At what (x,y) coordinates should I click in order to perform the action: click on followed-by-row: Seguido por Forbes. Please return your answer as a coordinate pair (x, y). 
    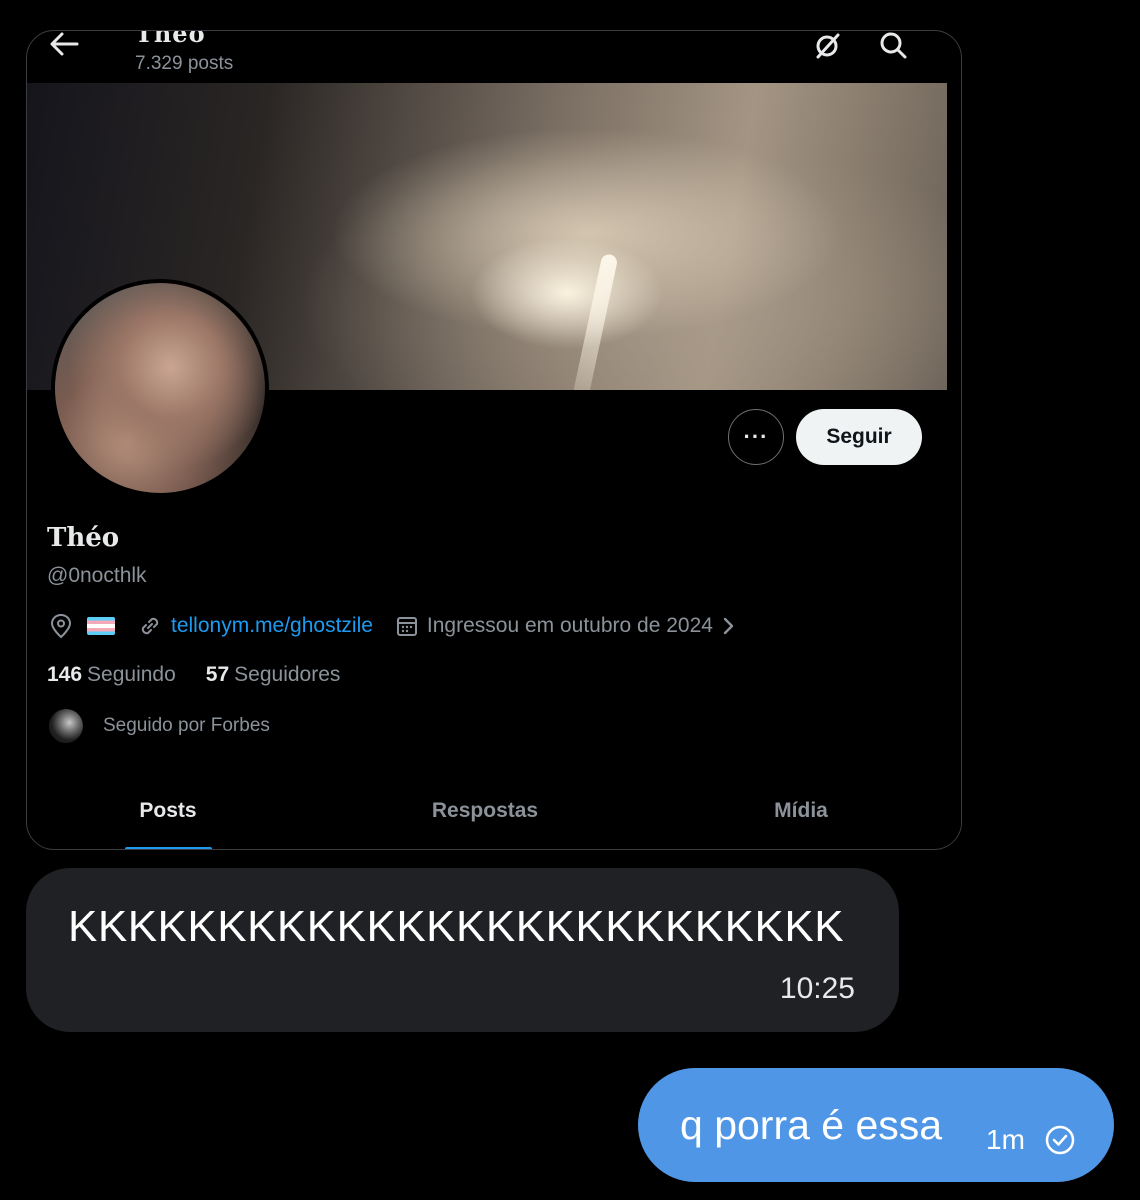
    Looking at the image, I should click on (159, 726).